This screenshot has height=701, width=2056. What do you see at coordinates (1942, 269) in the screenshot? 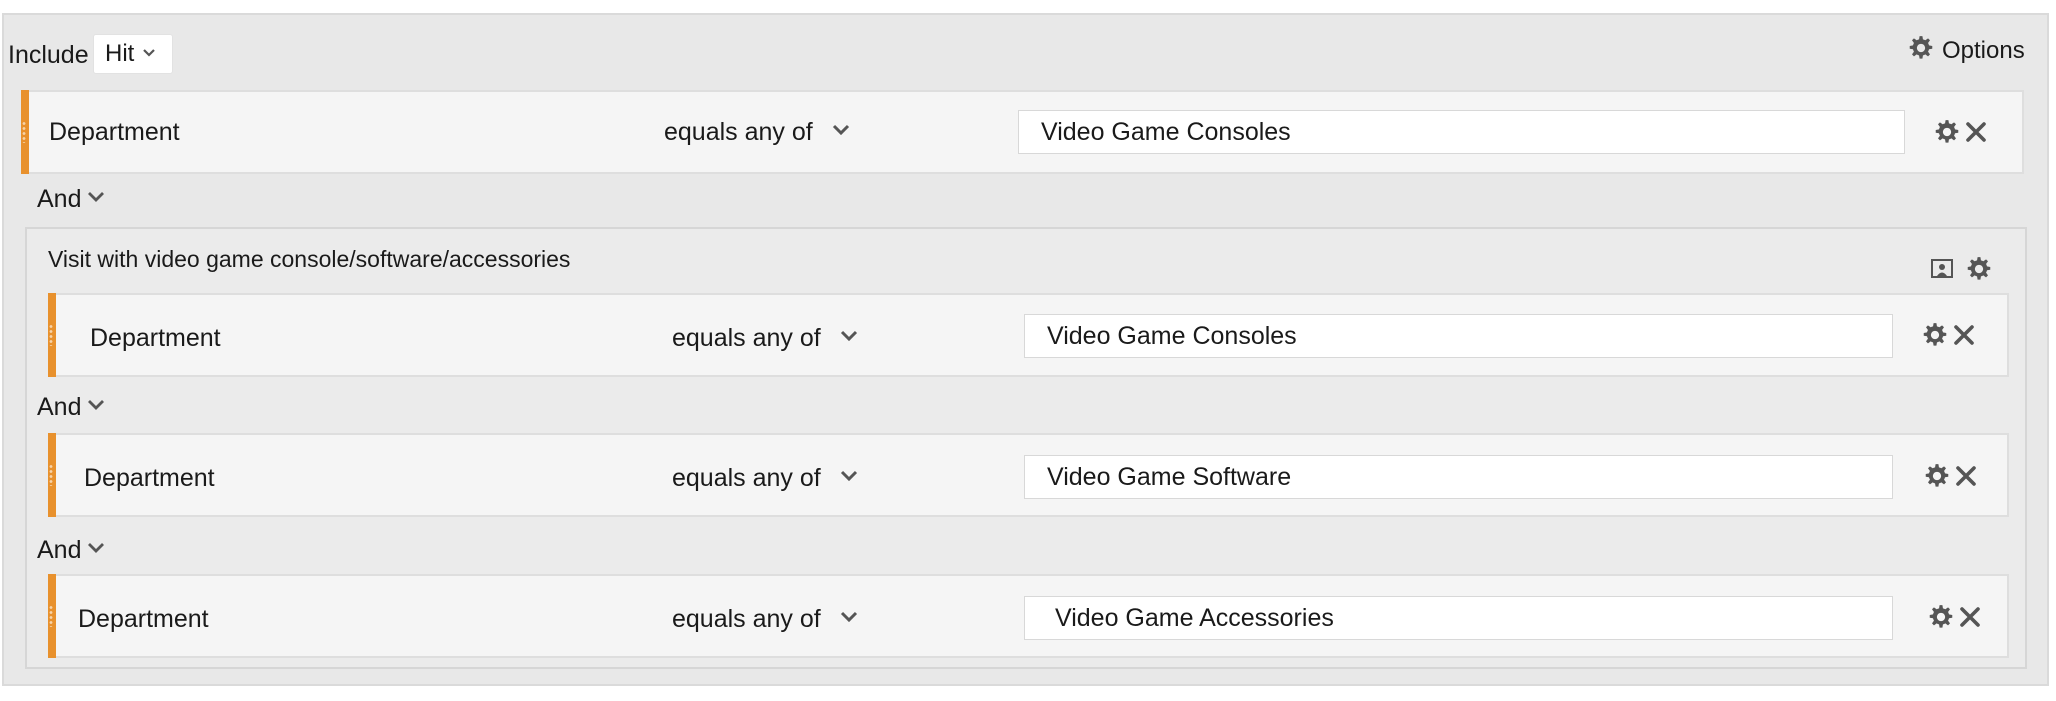
I see `container-icon` at bounding box center [1942, 269].